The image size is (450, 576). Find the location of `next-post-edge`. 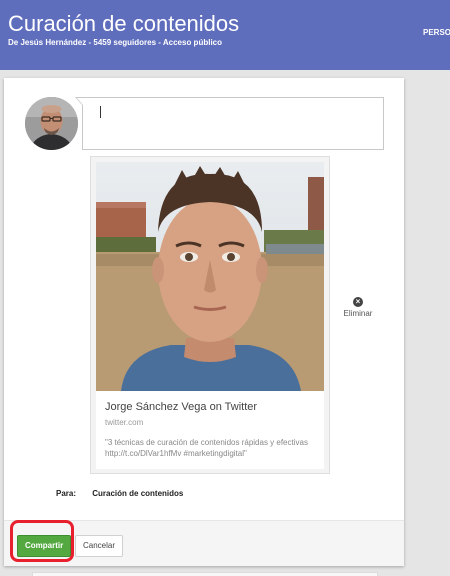

next-post-edge is located at coordinates (205, 574).